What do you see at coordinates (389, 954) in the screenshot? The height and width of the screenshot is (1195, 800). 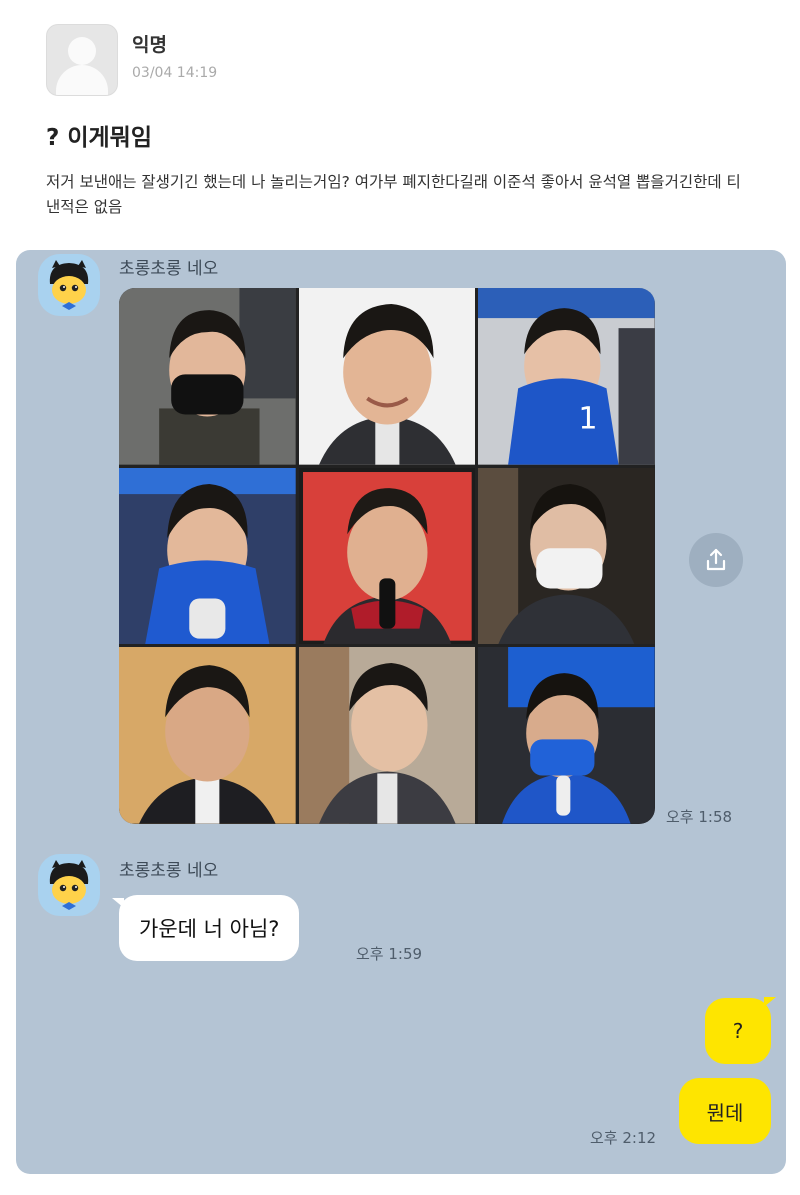 I see `message-time: 오후 1:59` at bounding box center [389, 954].